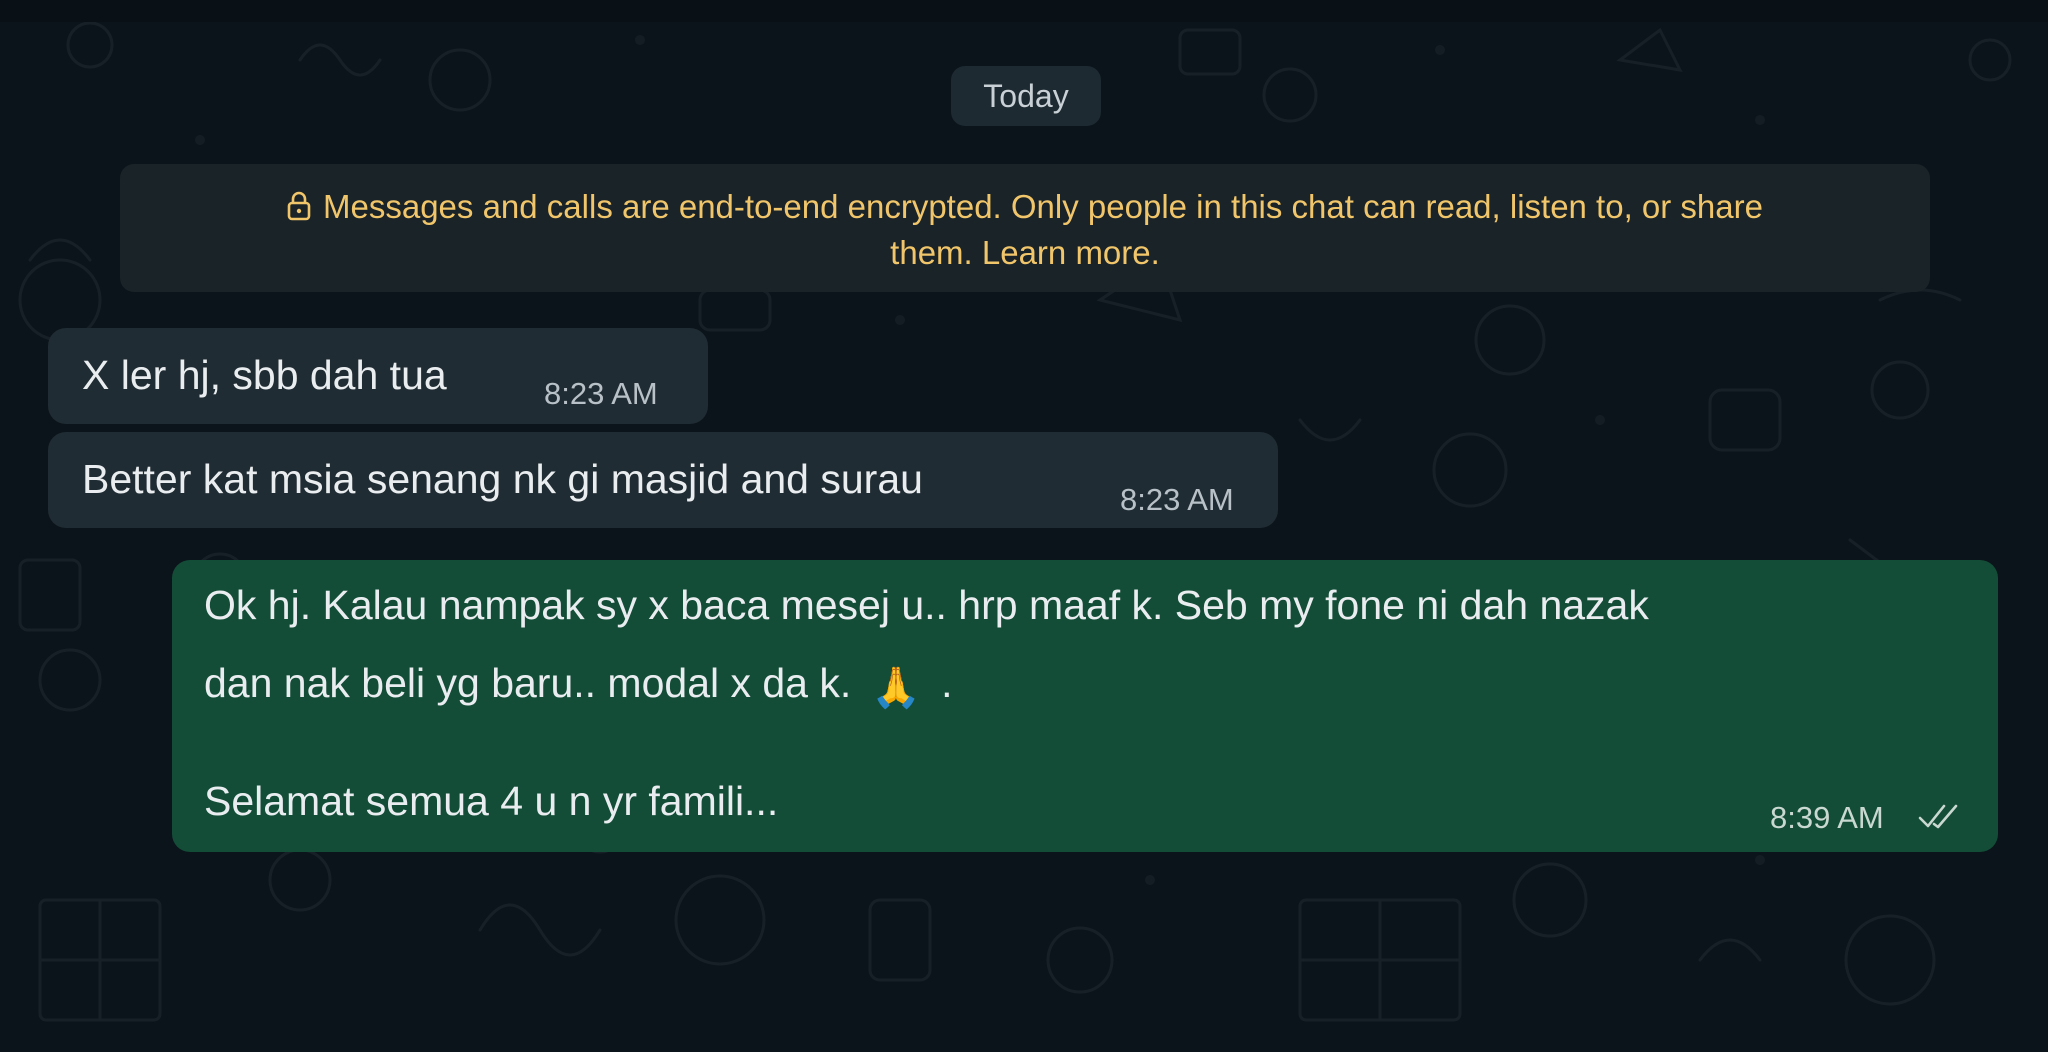 The height and width of the screenshot is (1052, 2048). Describe the element at coordinates (947, 683) in the screenshot. I see `message-text-line2-end: .` at that location.